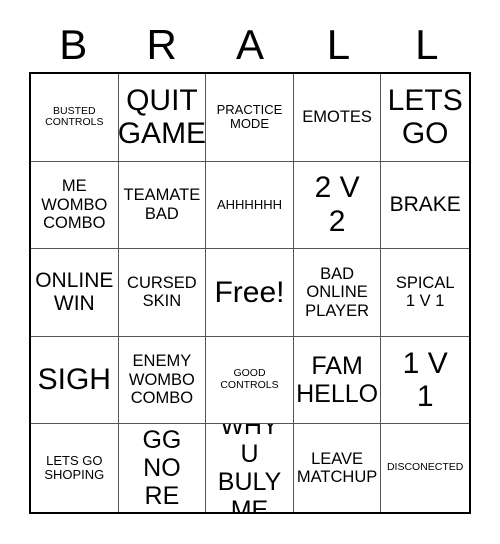  Describe the element at coordinates (161, 44) in the screenshot. I see `header-letter-2: R` at that location.